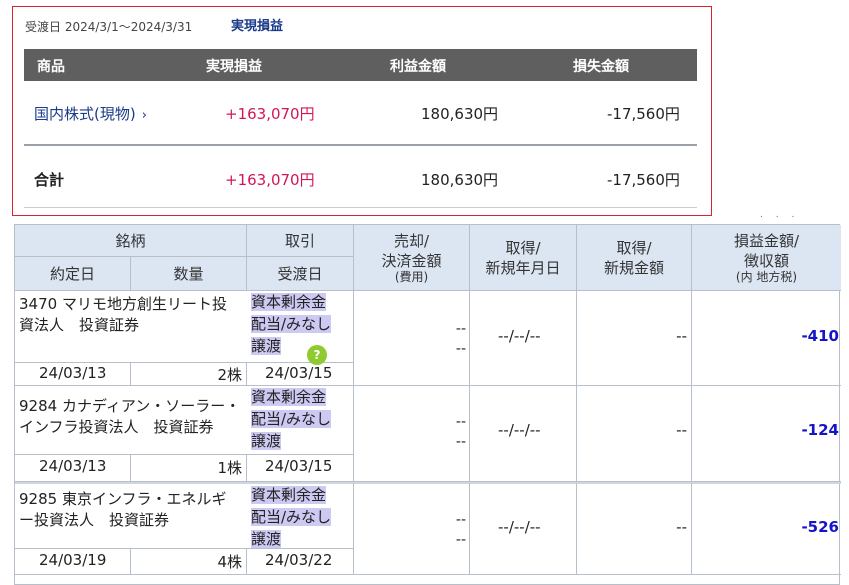 The height and width of the screenshot is (585, 849). I want to click on table-row-1-qty: 2株, so click(189, 374).